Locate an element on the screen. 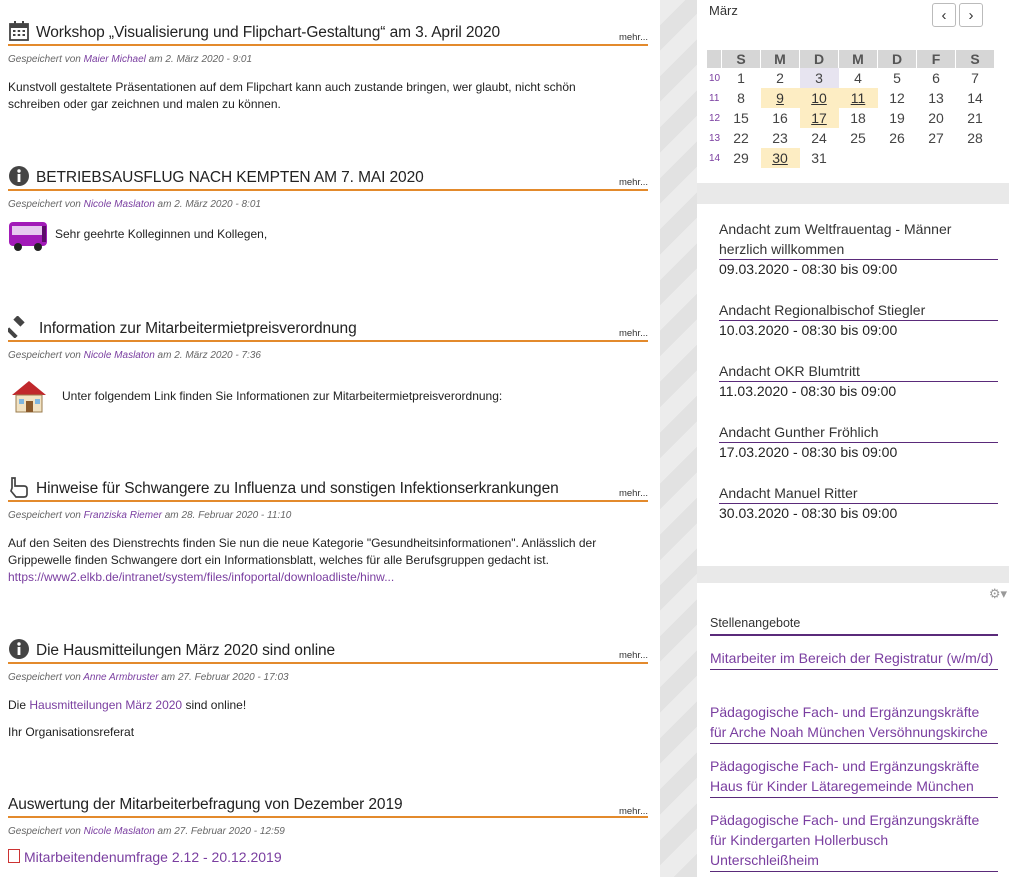 The image size is (1009, 877). week-number: 14 is located at coordinates (714, 158).